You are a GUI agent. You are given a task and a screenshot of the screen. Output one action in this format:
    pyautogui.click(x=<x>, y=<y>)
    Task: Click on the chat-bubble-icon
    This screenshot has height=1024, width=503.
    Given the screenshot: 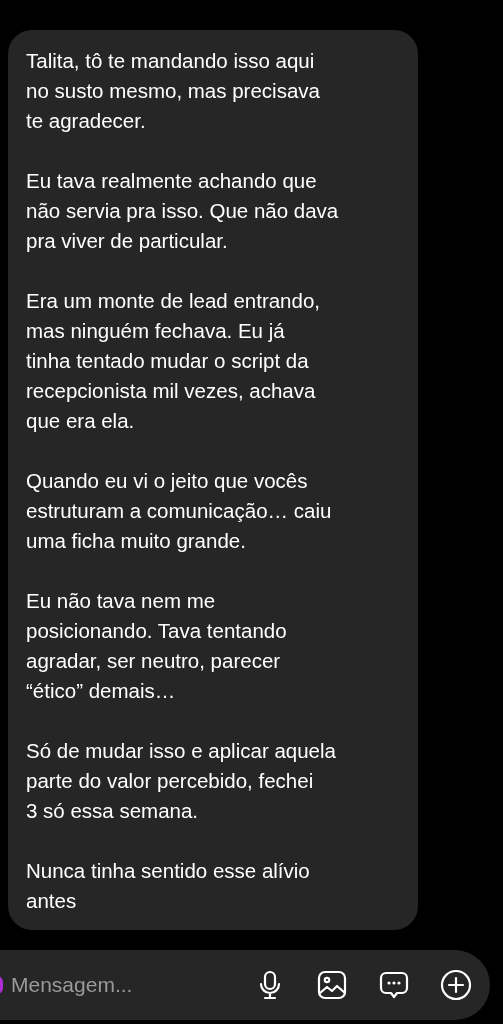 What is the action you would take?
    pyautogui.click(x=394, y=985)
    